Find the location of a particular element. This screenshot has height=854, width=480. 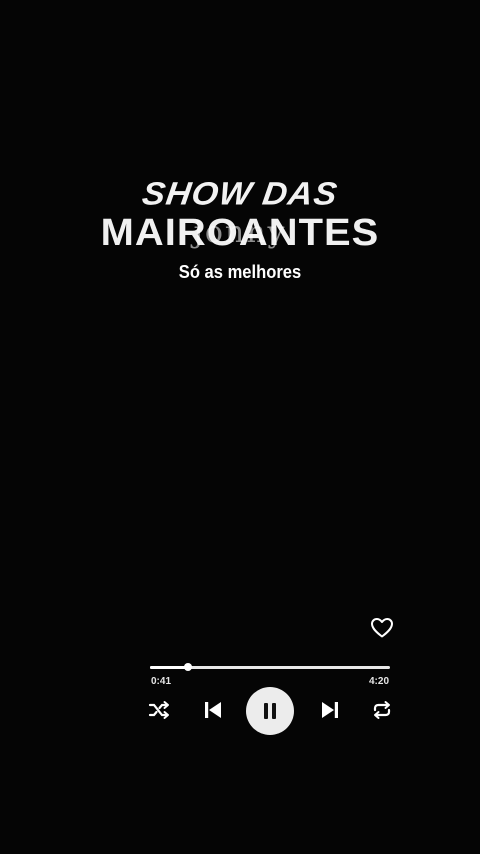

logo-line-1: SHOW DAS is located at coordinates (240, 194).